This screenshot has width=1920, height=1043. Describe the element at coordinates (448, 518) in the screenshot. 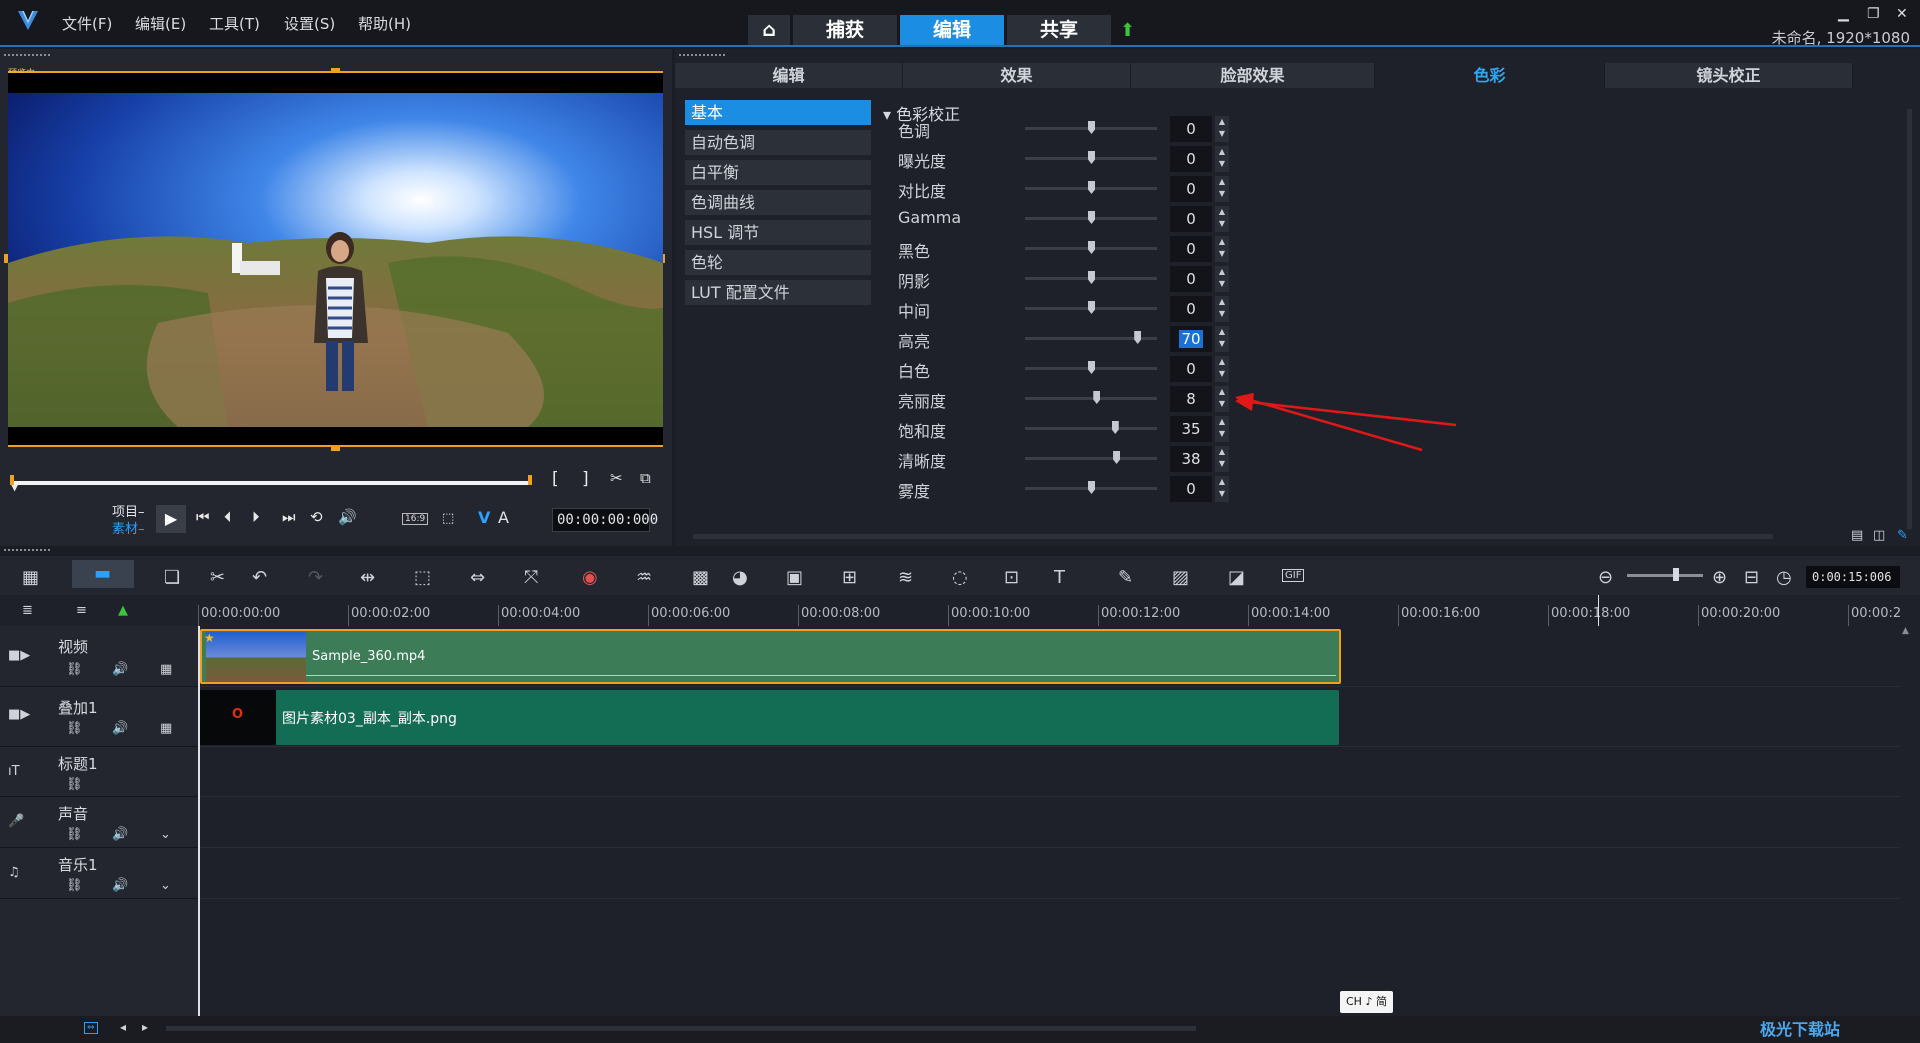

I see `safe-area-icon: ⬚` at that location.